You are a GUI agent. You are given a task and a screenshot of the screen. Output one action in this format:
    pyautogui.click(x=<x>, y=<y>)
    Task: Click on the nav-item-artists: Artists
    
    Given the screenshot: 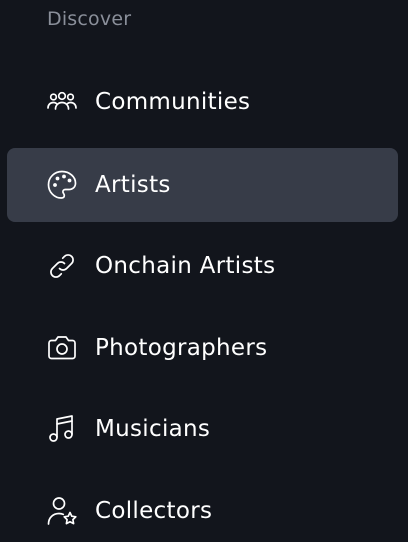 What is the action you would take?
    pyautogui.click(x=202, y=185)
    